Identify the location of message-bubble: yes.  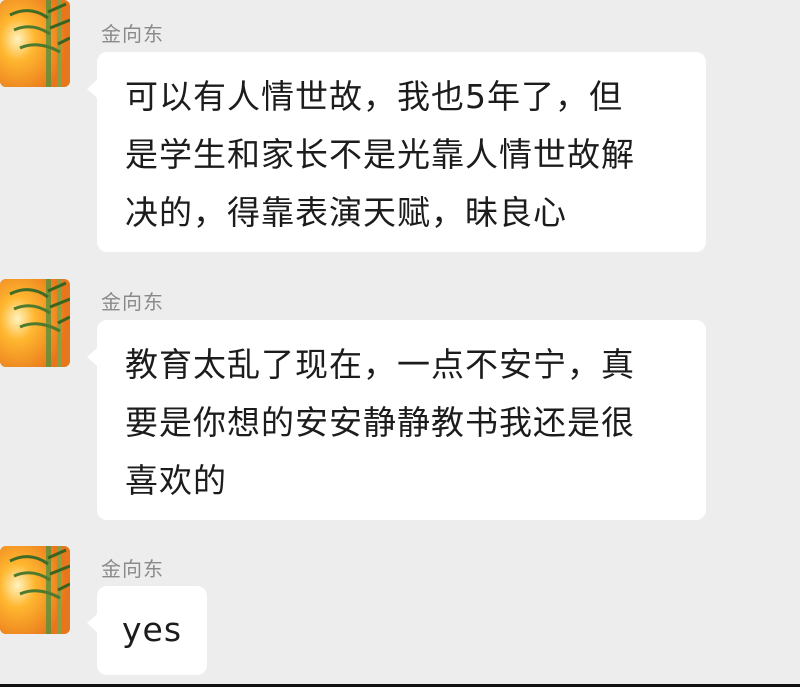
(147, 630).